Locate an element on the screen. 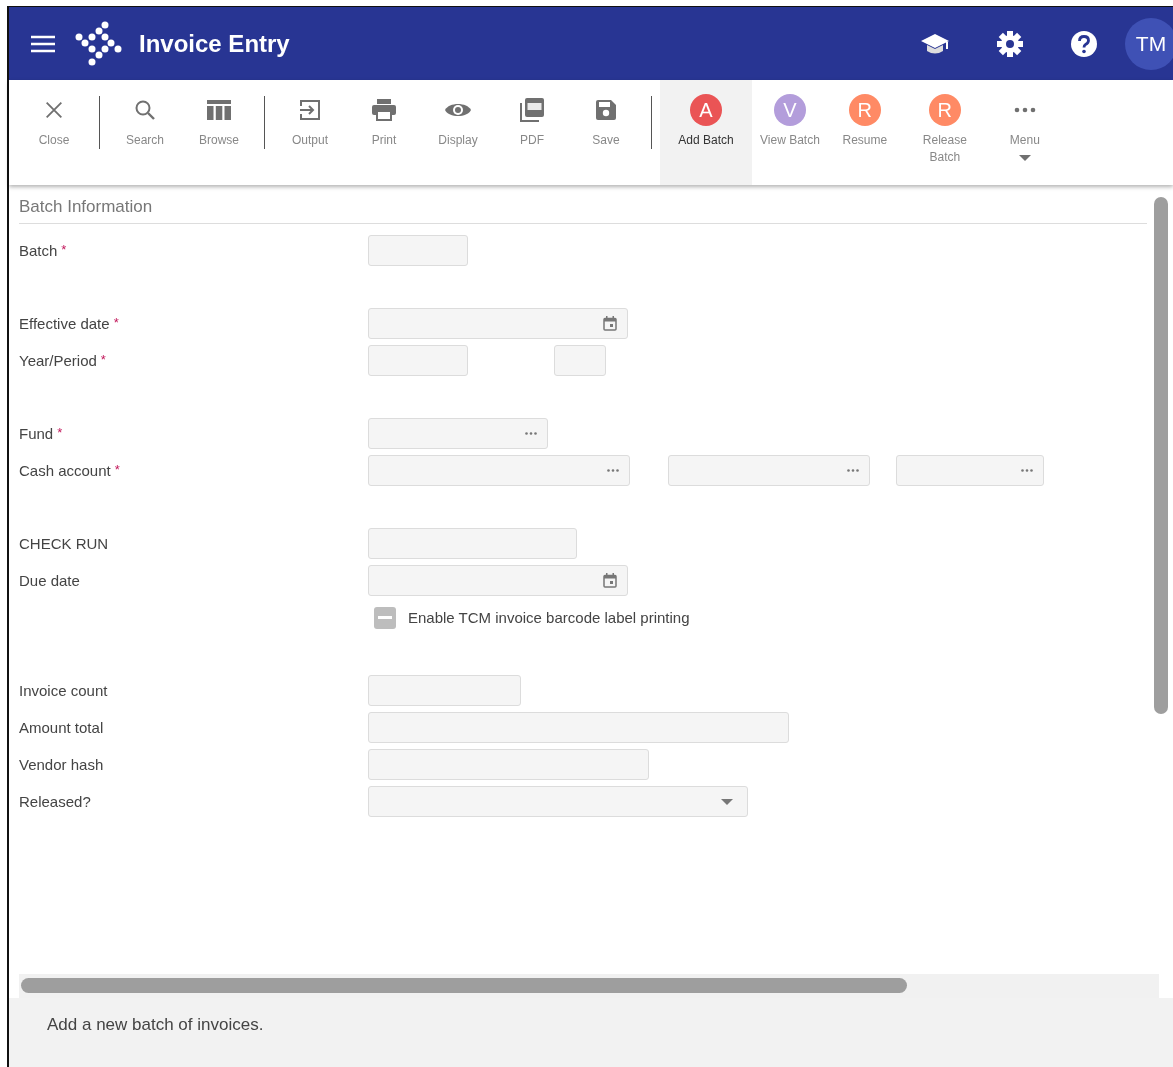  checkbox is located at coordinates (385, 617).